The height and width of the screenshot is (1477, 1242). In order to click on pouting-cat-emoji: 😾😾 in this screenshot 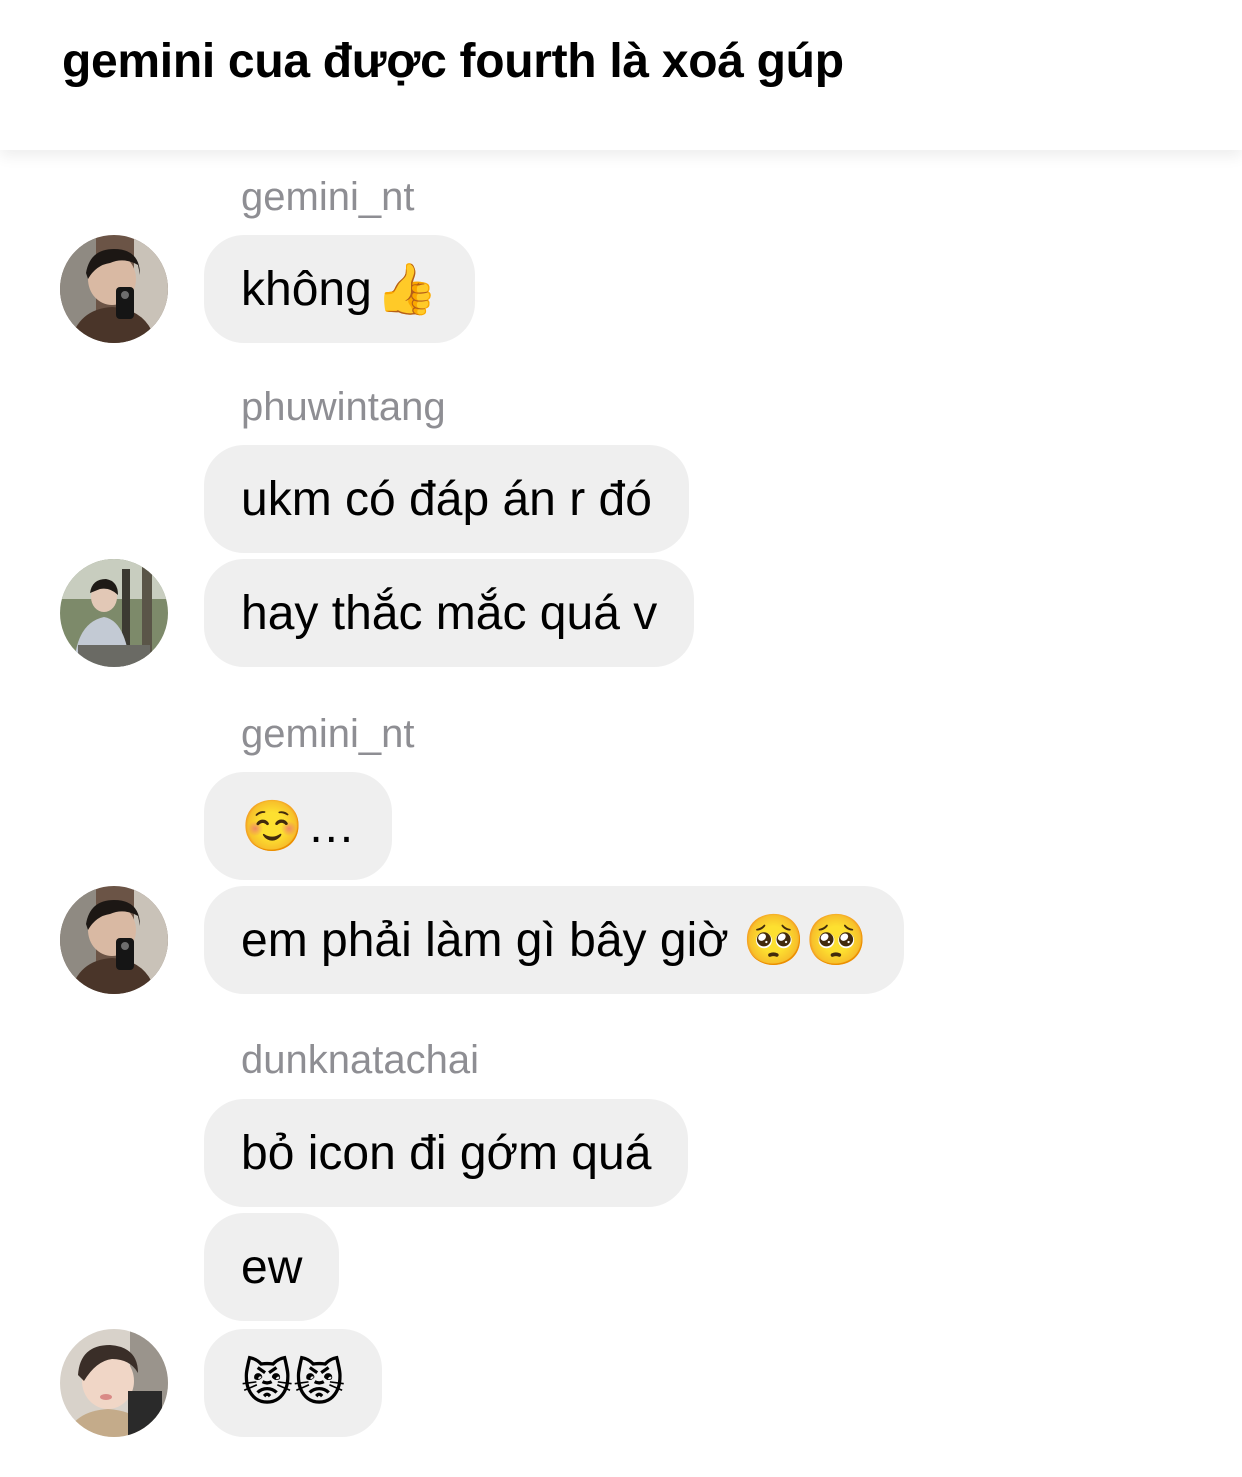, I will do `click(293, 1383)`.